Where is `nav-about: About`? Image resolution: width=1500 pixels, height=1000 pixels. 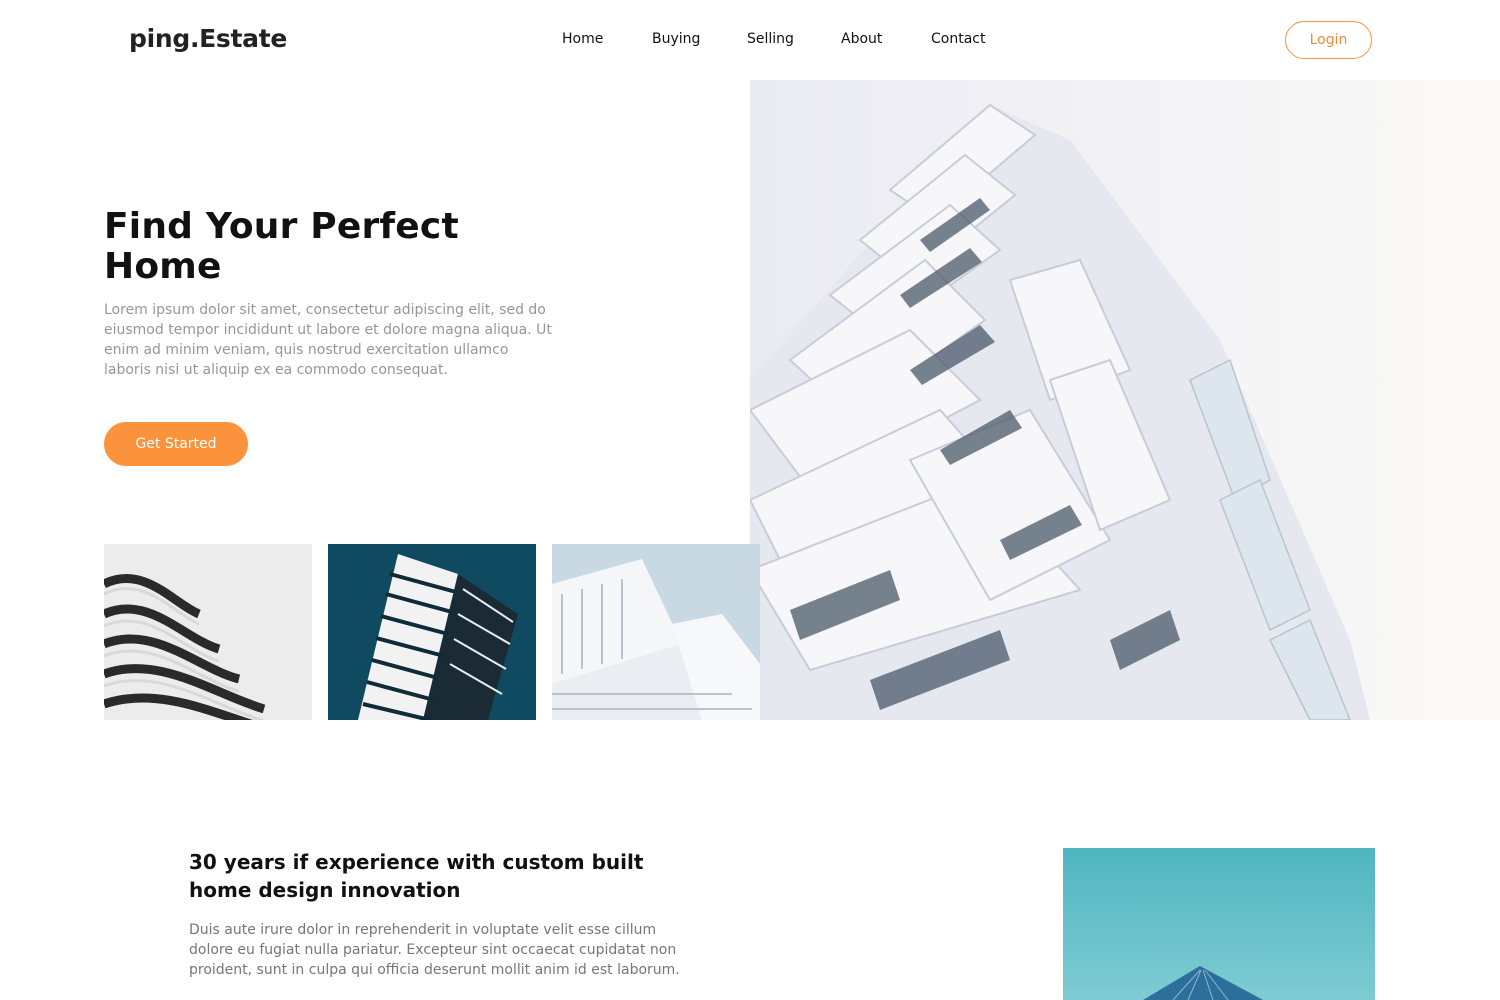
nav-about: About is located at coordinates (861, 39).